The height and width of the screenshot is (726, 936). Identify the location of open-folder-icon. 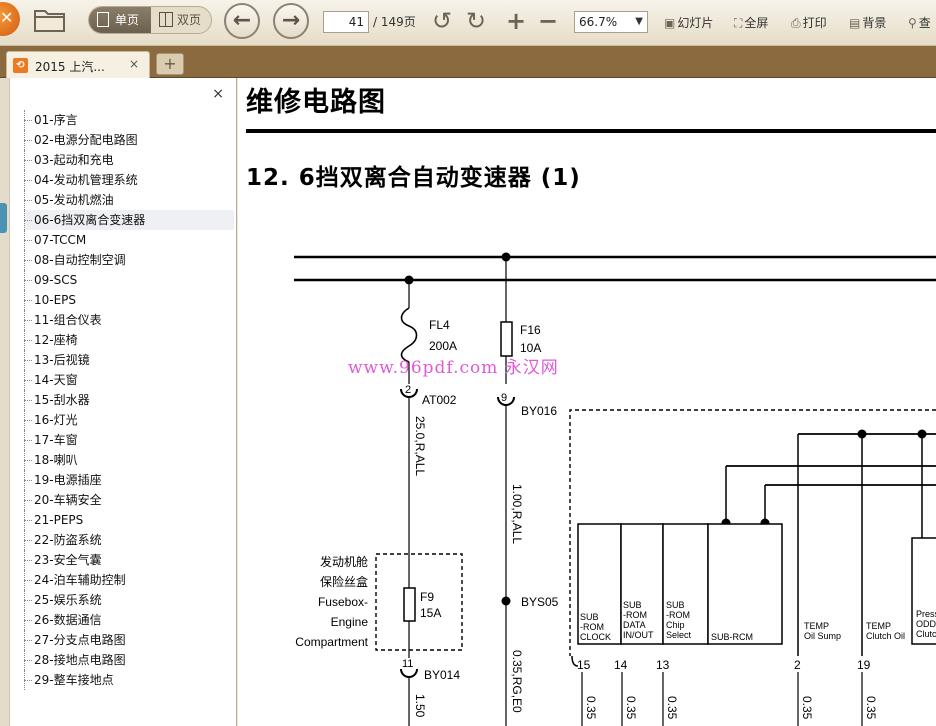
(50, 20).